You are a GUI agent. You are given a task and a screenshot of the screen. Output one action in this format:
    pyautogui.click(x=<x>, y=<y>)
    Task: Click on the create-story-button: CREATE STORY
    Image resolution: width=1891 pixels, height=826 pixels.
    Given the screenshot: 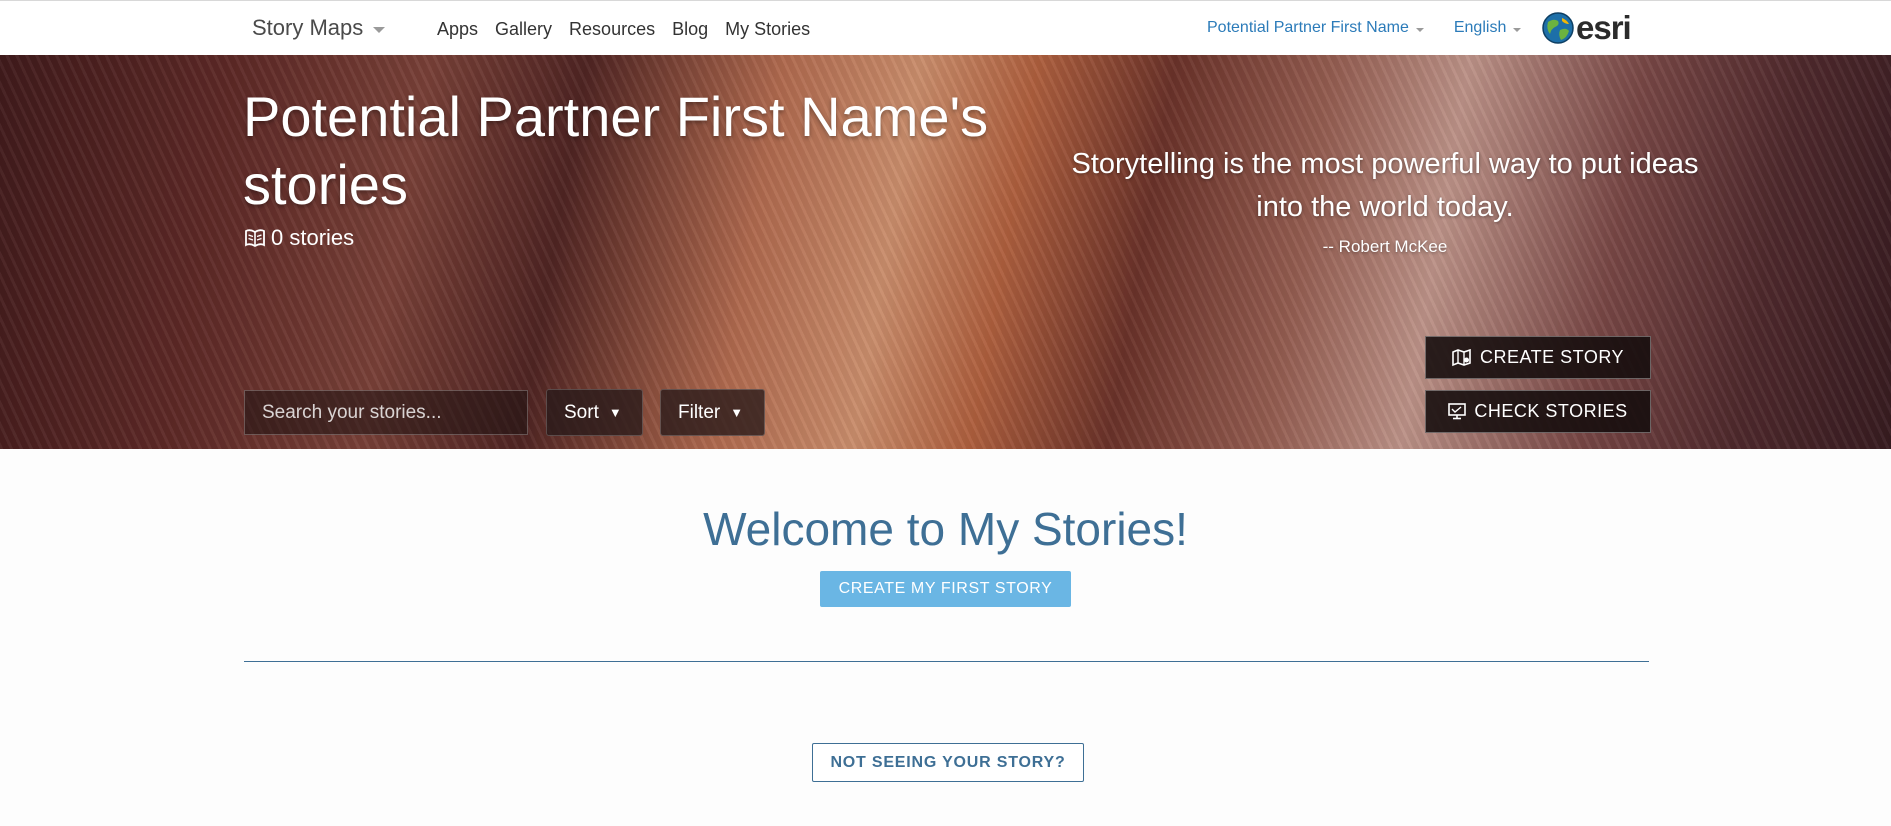 What is the action you would take?
    pyautogui.click(x=1538, y=357)
    